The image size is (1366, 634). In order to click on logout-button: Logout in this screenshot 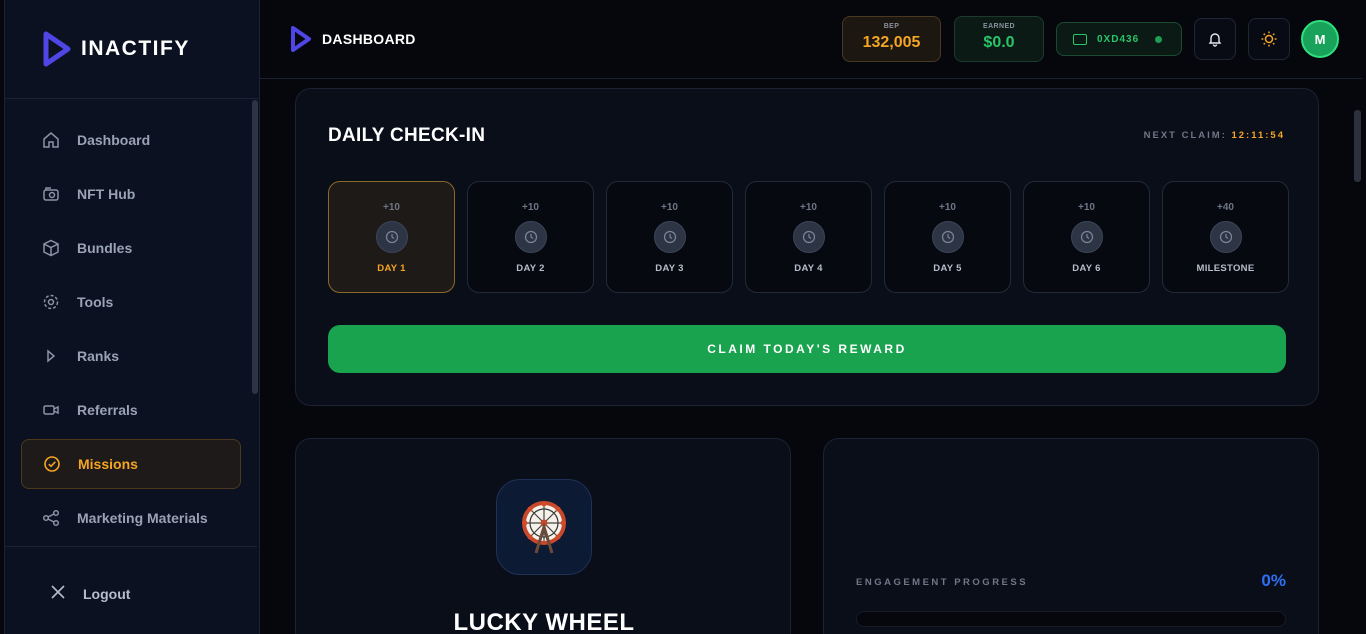, I will do `click(90, 593)`.